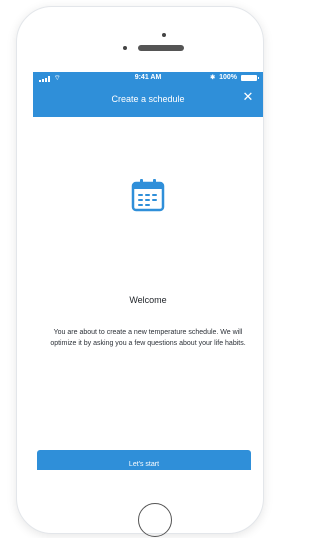  I want to click on battery-icon, so click(250, 77).